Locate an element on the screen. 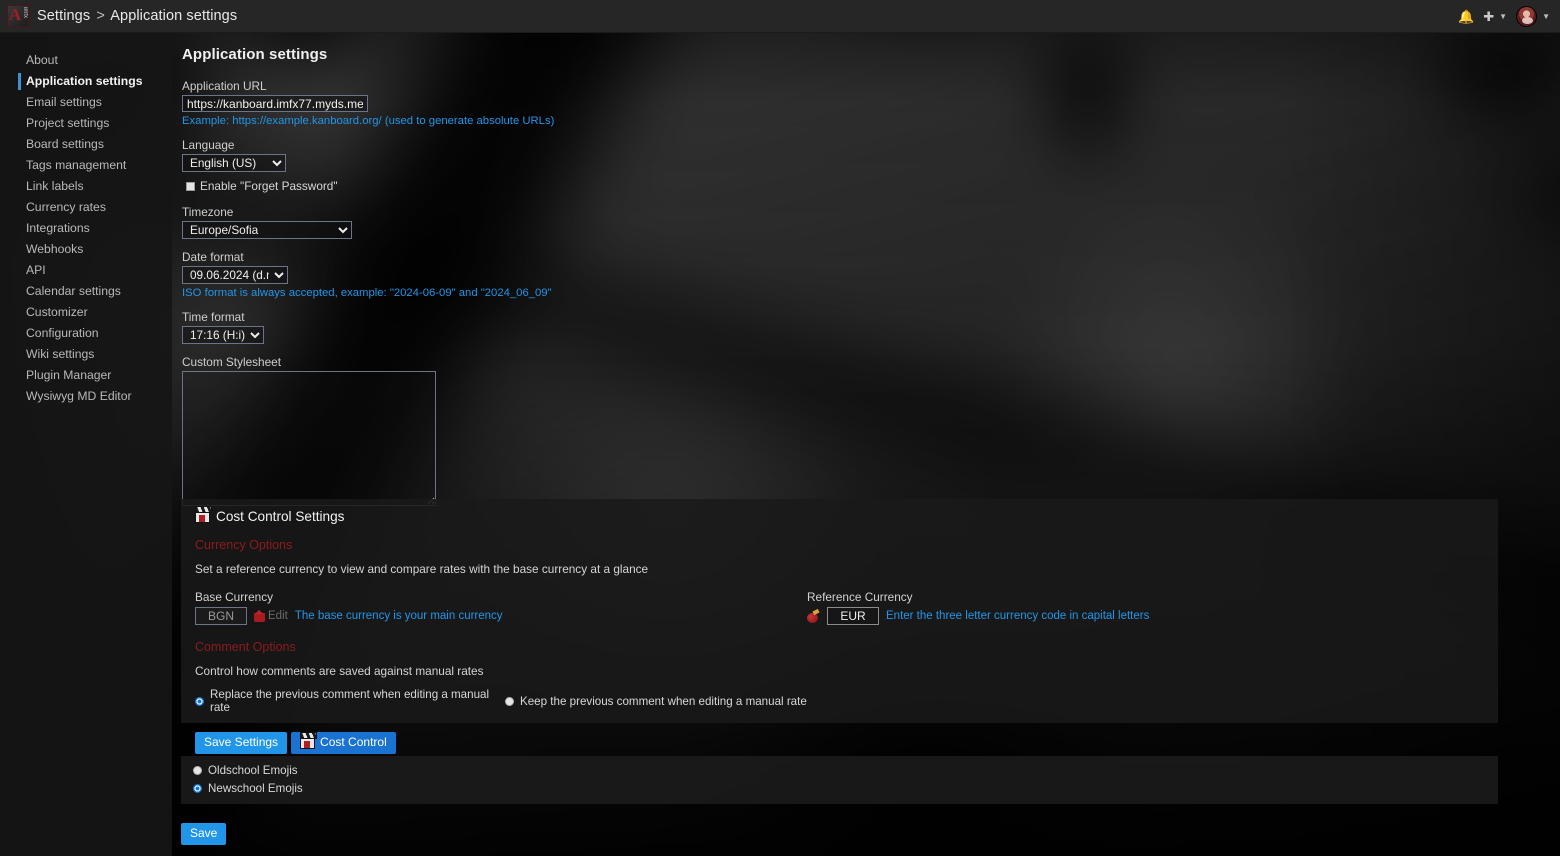  logo-glyph: A is located at coordinates (15, 14).